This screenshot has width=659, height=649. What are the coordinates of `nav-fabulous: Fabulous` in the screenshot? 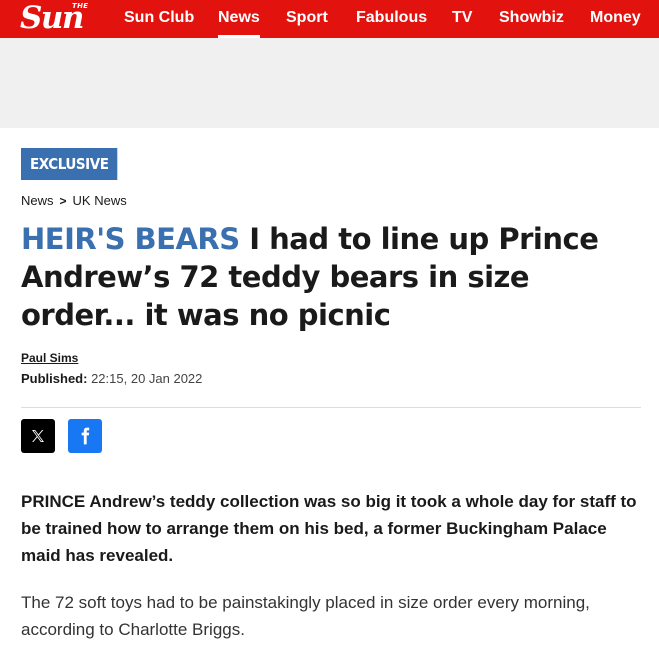 It's located at (391, 19).